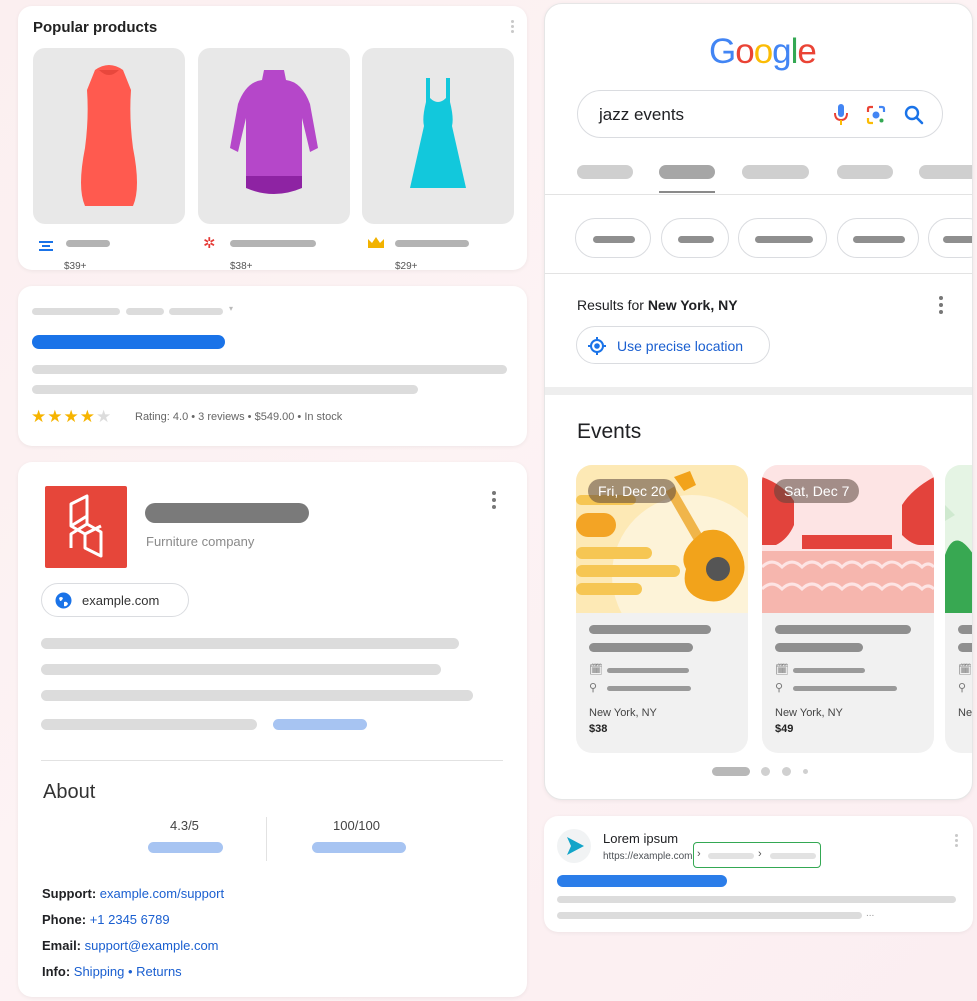 The height and width of the screenshot is (1001, 977). What do you see at coordinates (662, 609) in the screenshot?
I see `event-card: Fri, Dec 20 🗓 ⚲ New York, NY $38` at bounding box center [662, 609].